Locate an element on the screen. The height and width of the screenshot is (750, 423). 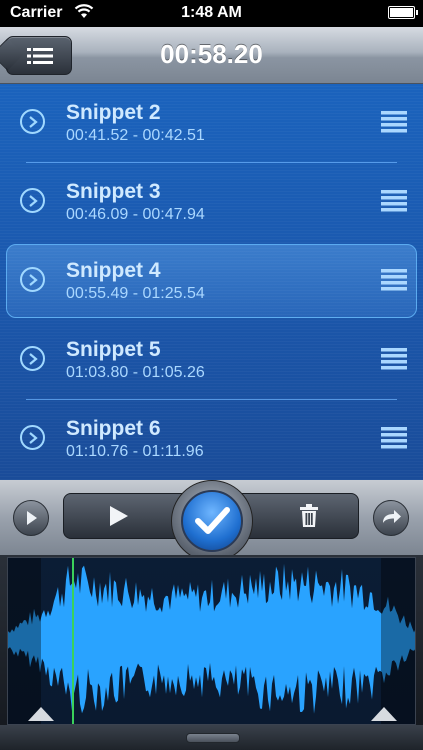
start-handle-icon is located at coordinates (41, 714).